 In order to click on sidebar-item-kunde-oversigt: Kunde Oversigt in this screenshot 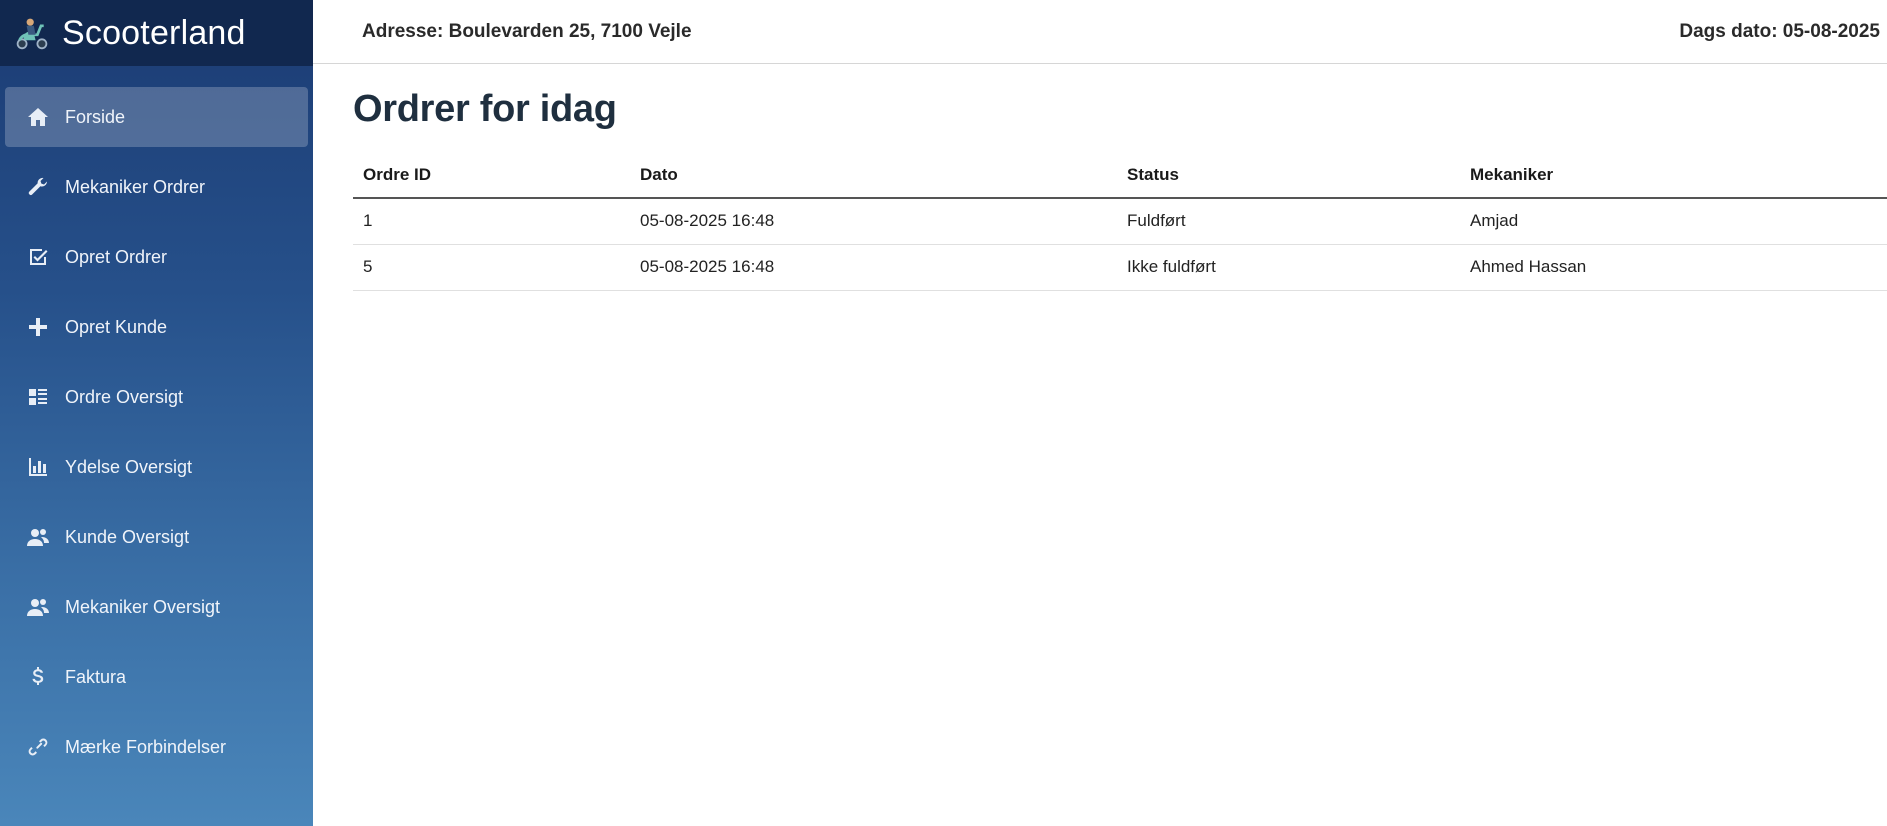, I will do `click(156, 537)`.